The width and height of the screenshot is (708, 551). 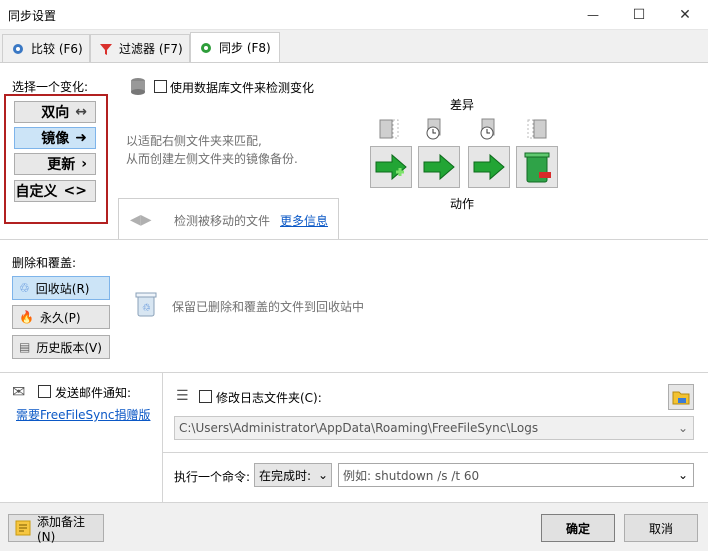 I want to click on update-chevron-icon: ›, so click(x=84, y=164).